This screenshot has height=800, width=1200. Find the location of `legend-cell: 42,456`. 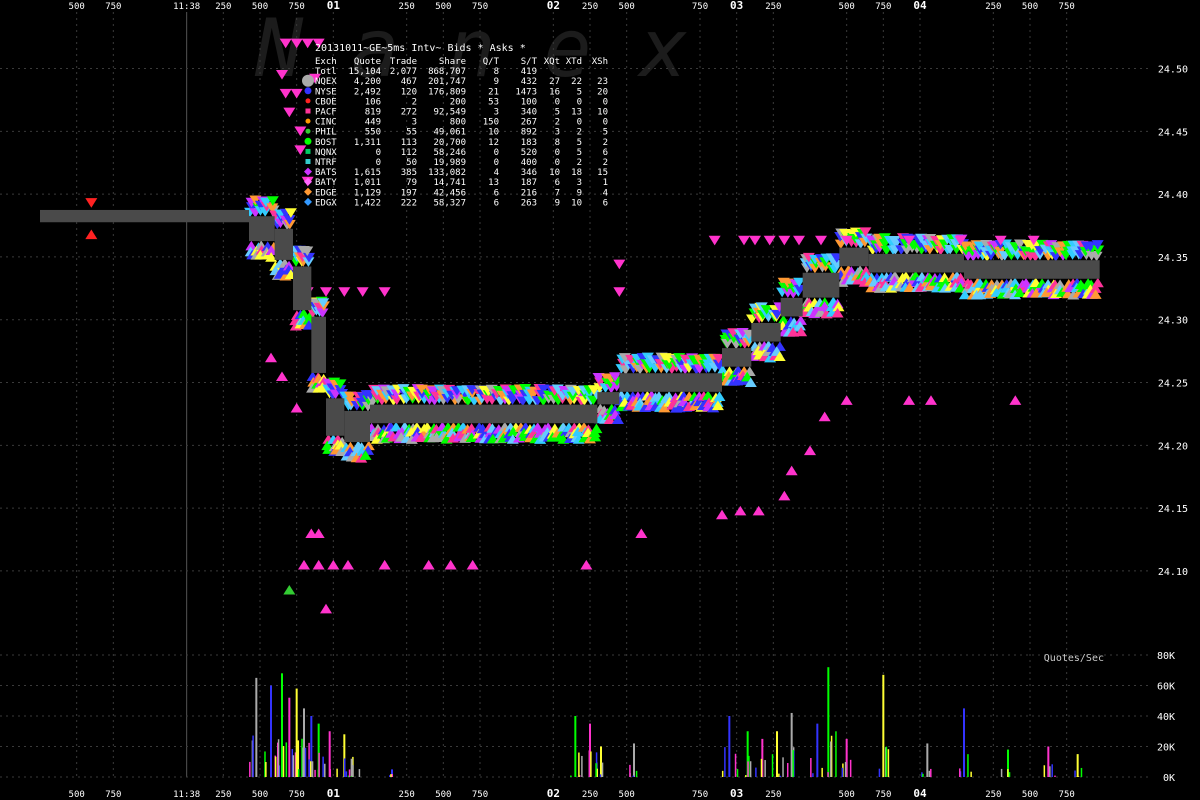

legend-cell: 42,456 is located at coordinates (449, 193).